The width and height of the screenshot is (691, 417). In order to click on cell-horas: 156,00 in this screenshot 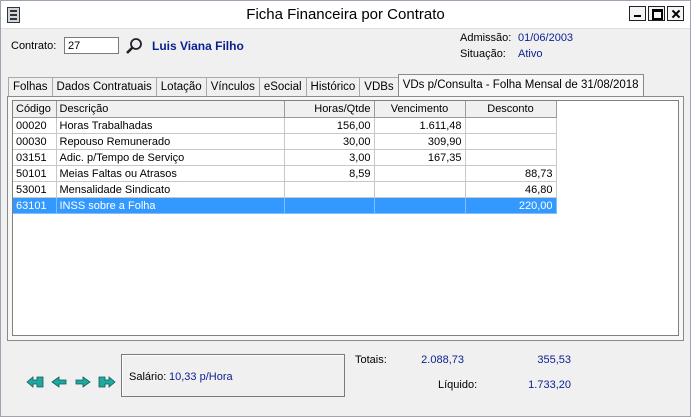, I will do `click(329, 125)`.